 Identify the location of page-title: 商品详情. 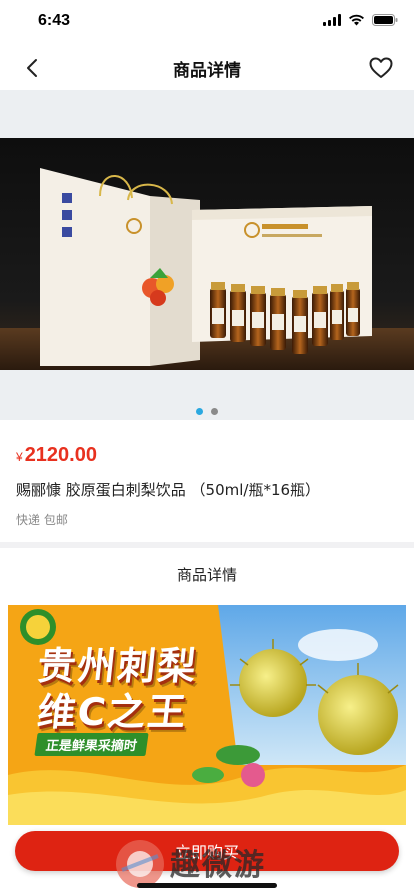
(207, 71).